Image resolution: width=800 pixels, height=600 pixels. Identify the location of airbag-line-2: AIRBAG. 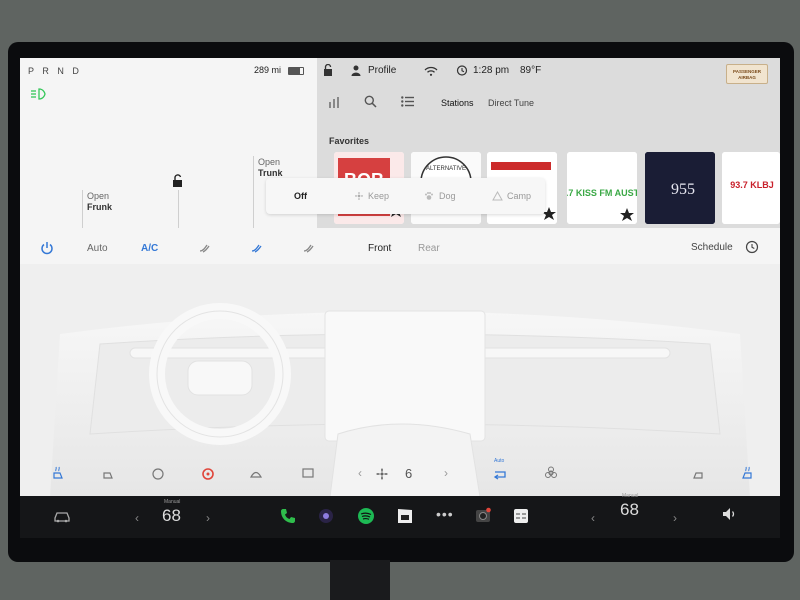
(747, 77).